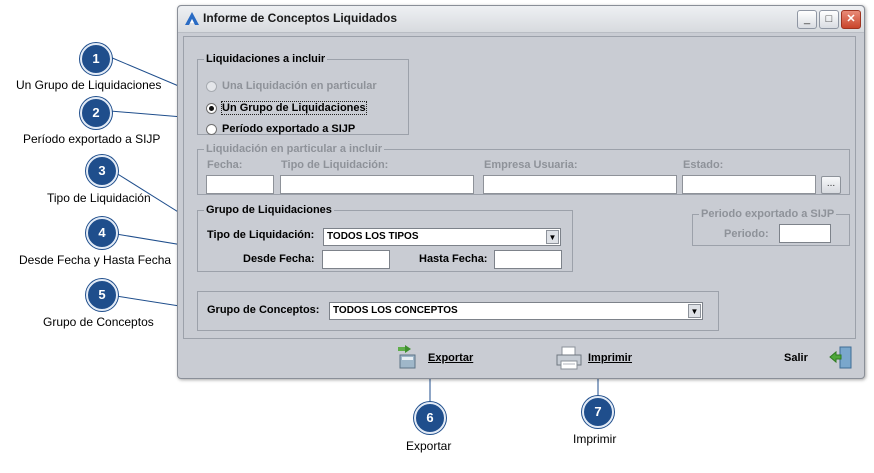 This screenshot has height=473, width=874. I want to click on radio-label: Un Grupo de Liquidaciones, so click(294, 108).